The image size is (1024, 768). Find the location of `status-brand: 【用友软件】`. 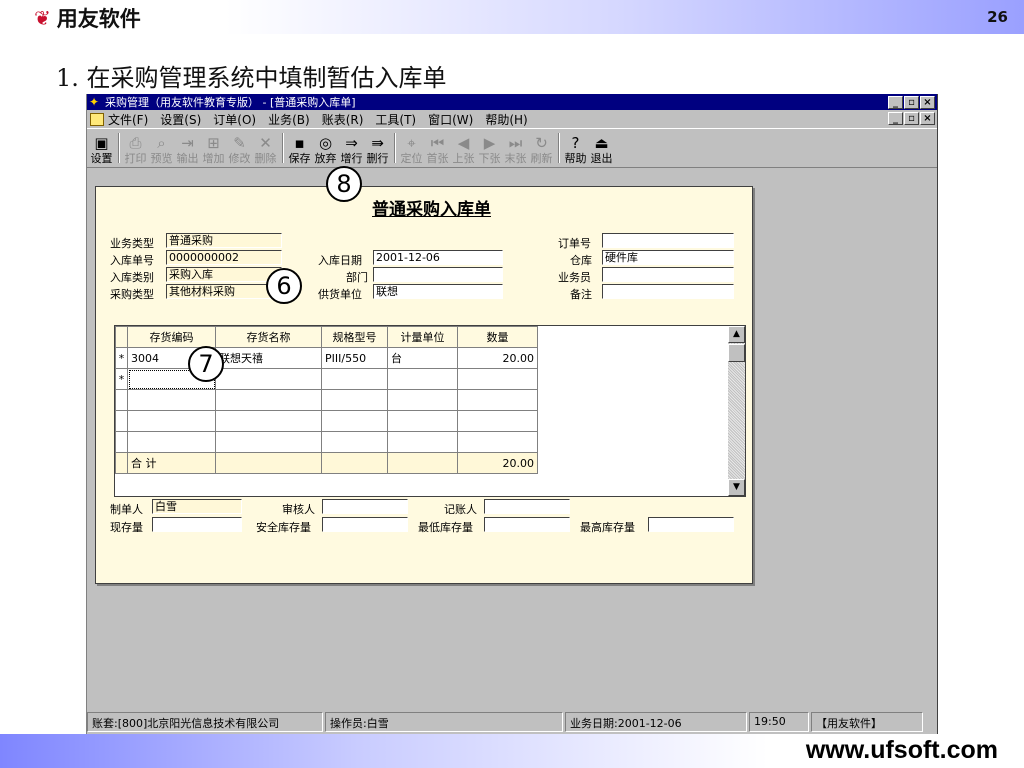

status-brand: 【用友软件】 is located at coordinates (867, 722).